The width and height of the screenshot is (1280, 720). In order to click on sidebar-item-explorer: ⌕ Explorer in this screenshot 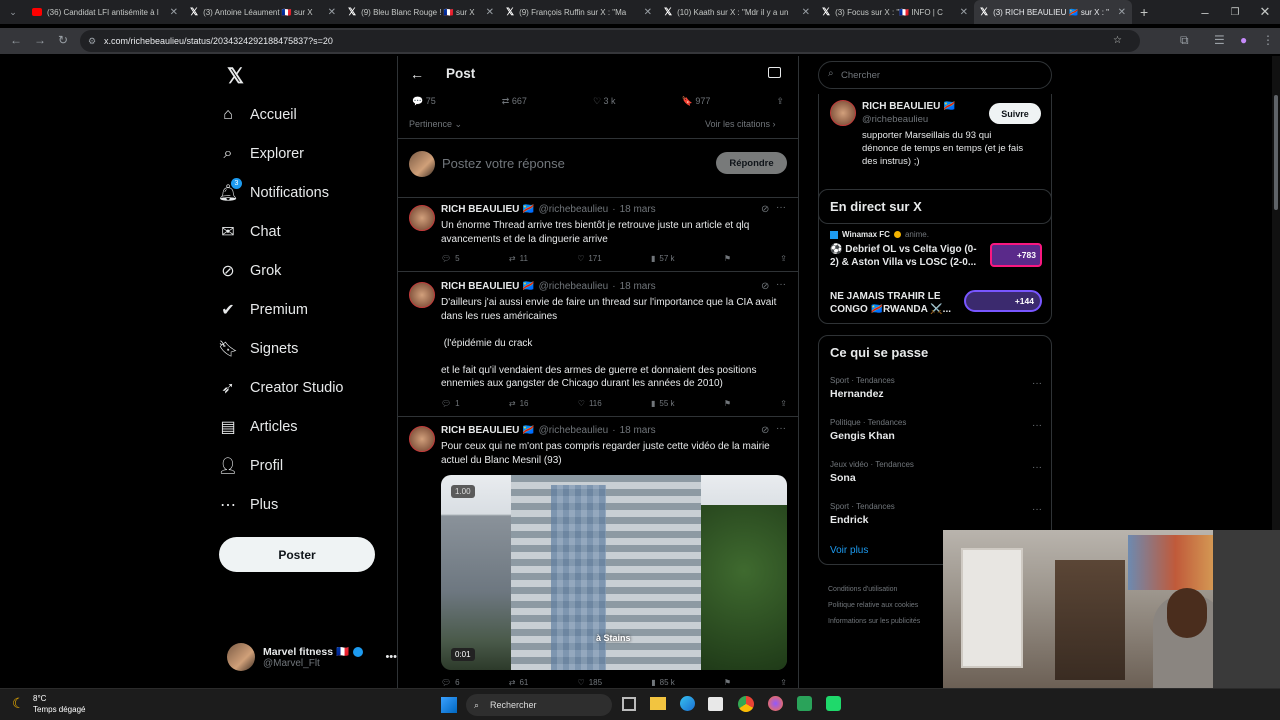, I will do `click(304, 153)`.